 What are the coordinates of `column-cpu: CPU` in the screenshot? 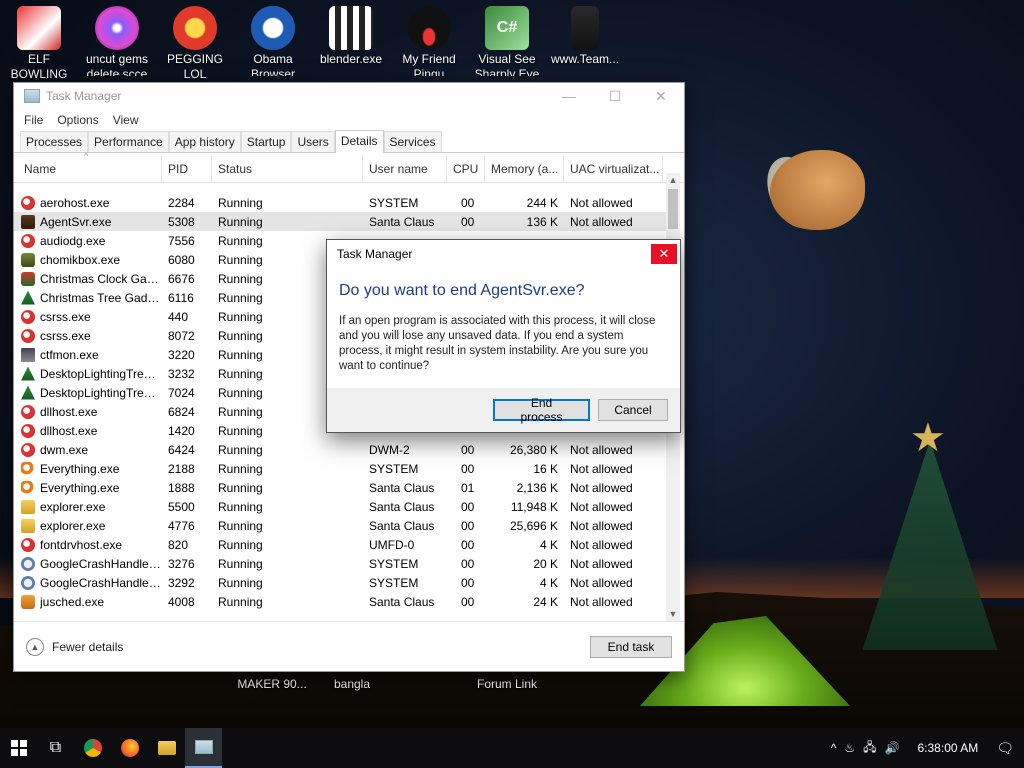 It's located at (466, 168).